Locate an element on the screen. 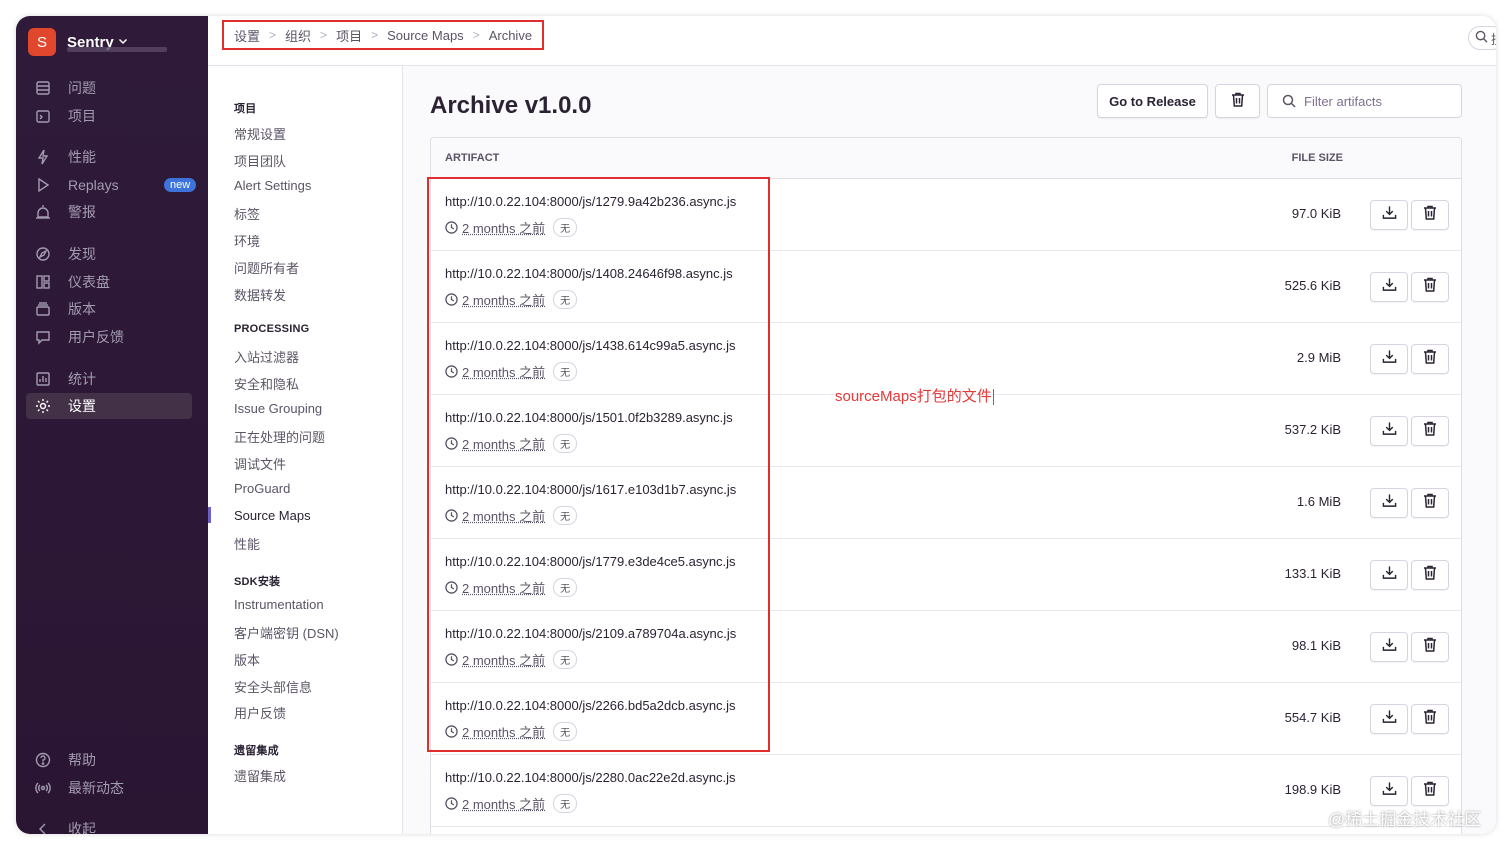  page-title: Archive v1.0.0 is located at coordinates (511, 105).